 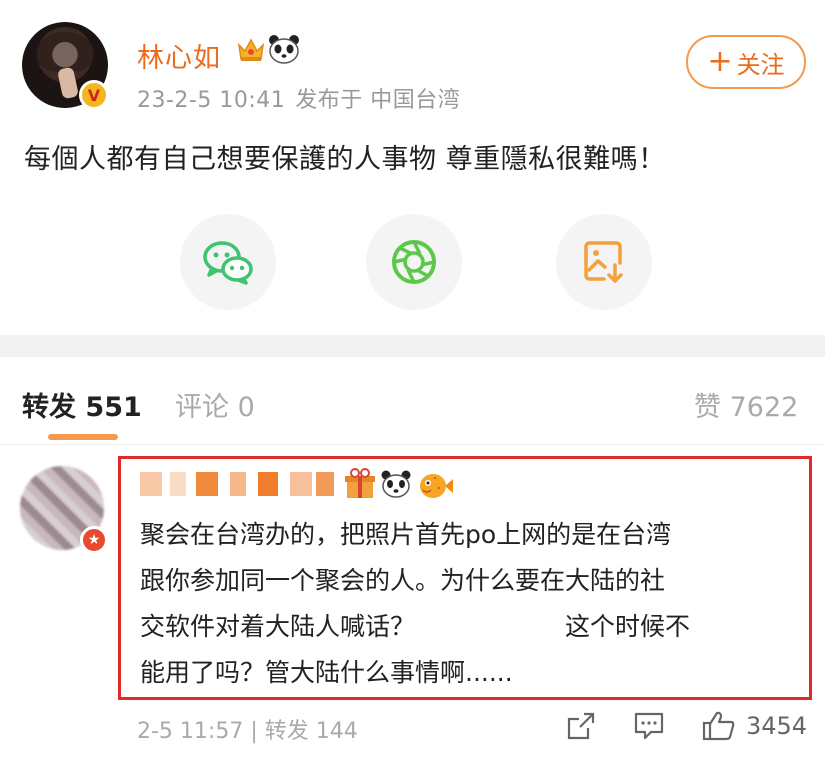 What do you see at coordinates (82, 404) in the screenshot?
I see `tab-reposts: 转发 551` at bounding box center [82, 404].